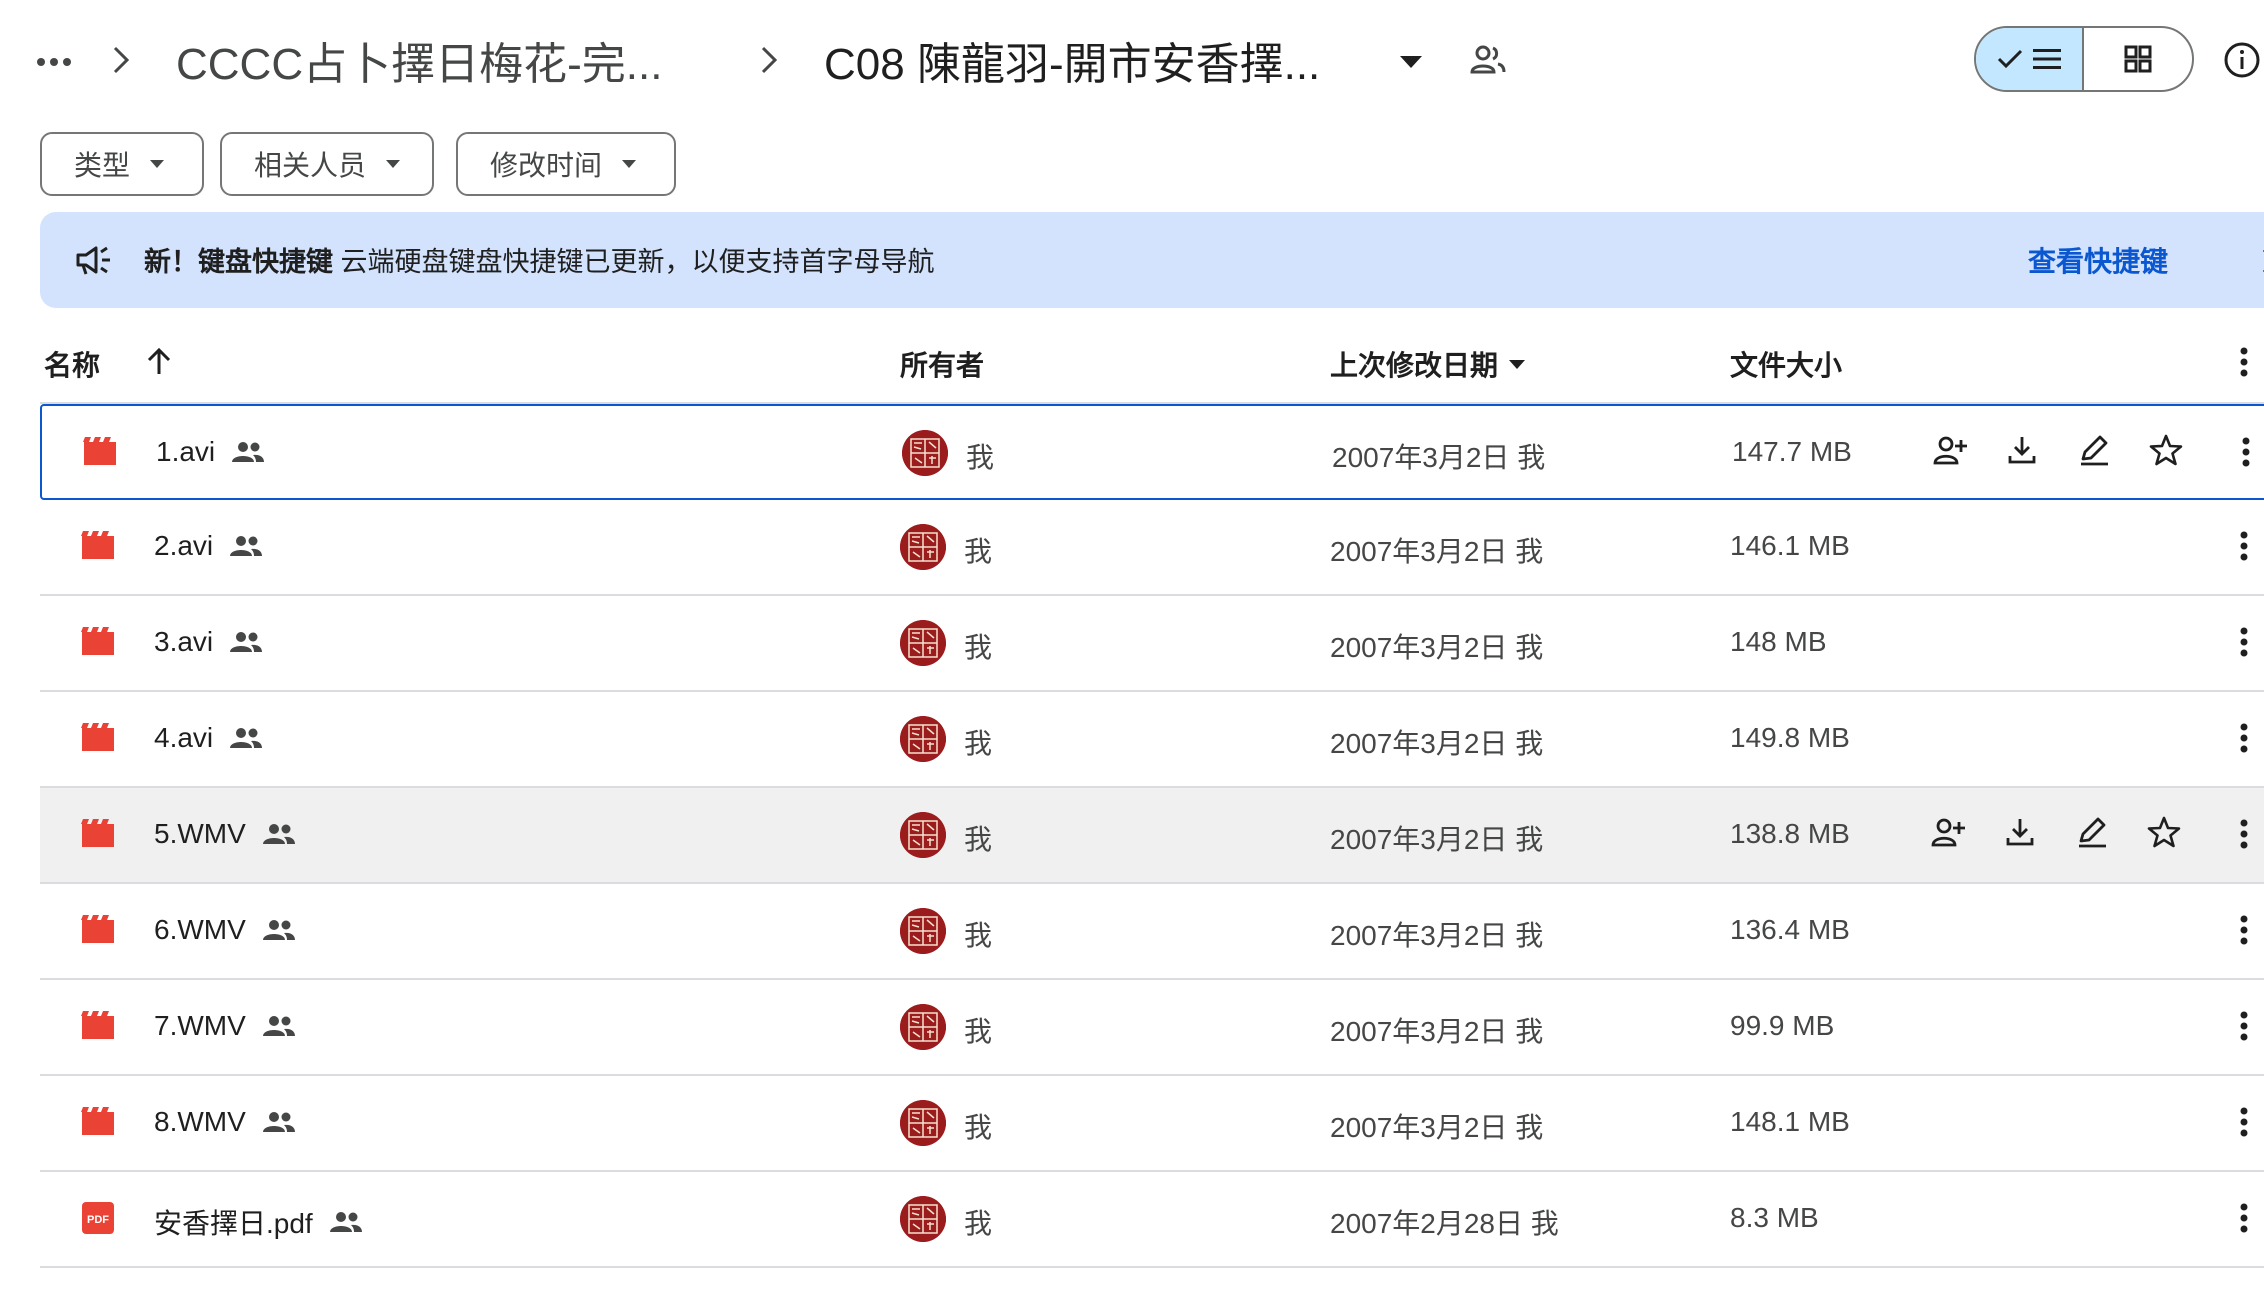 This screenshot has width=2264, height=1308. What do you see at coordinates (1152, 836) in the screenshot?
I see `file-row: 5.WMV 我 2007年3月2日 我 138.8 MB` at bounding box center [1152, 836].